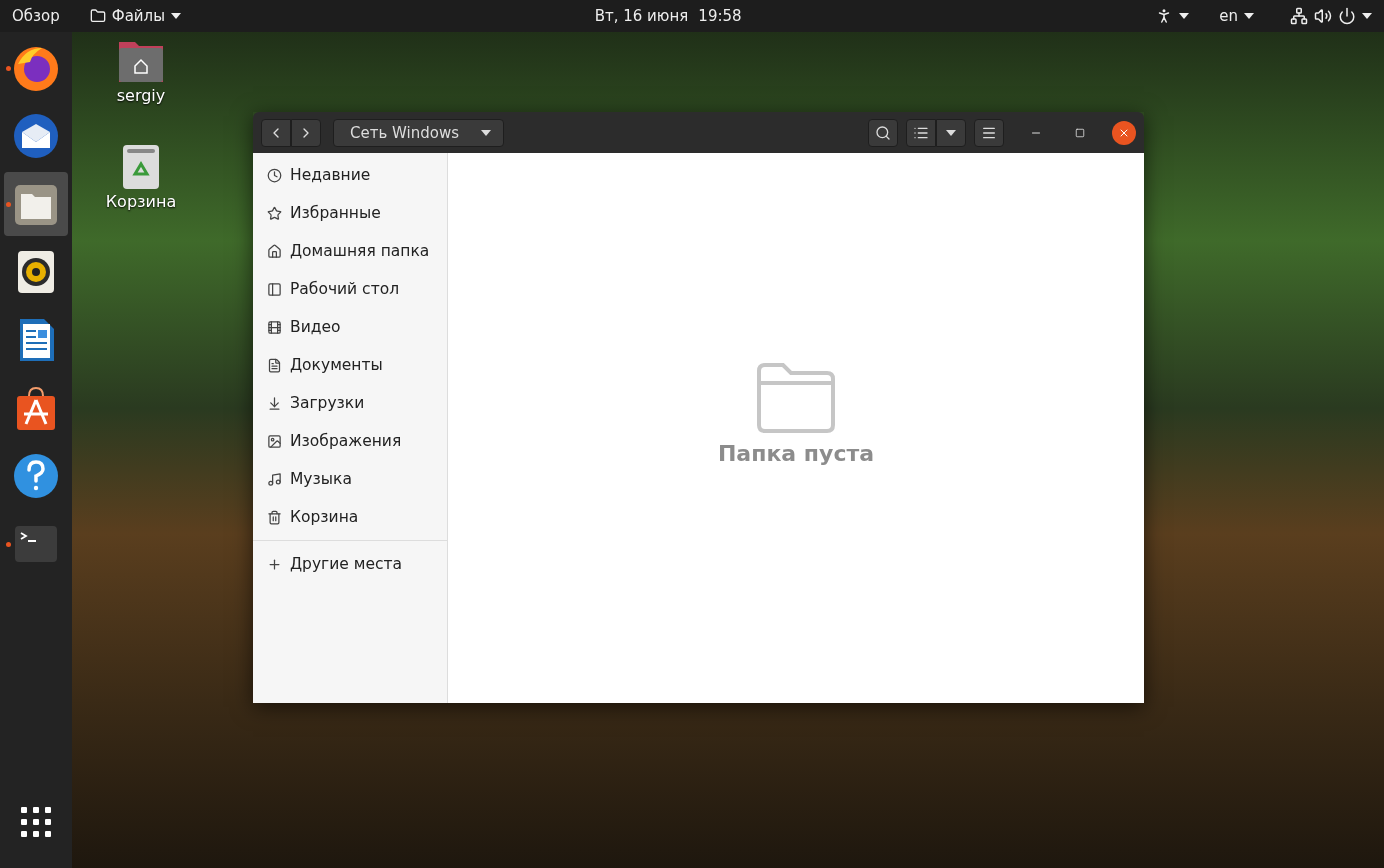 The height and width of the screenshot is (868, 1384). Describe the element at coordinates (350, 175) in the screenshot. I see `sidebar-item: Недавние` at that location.